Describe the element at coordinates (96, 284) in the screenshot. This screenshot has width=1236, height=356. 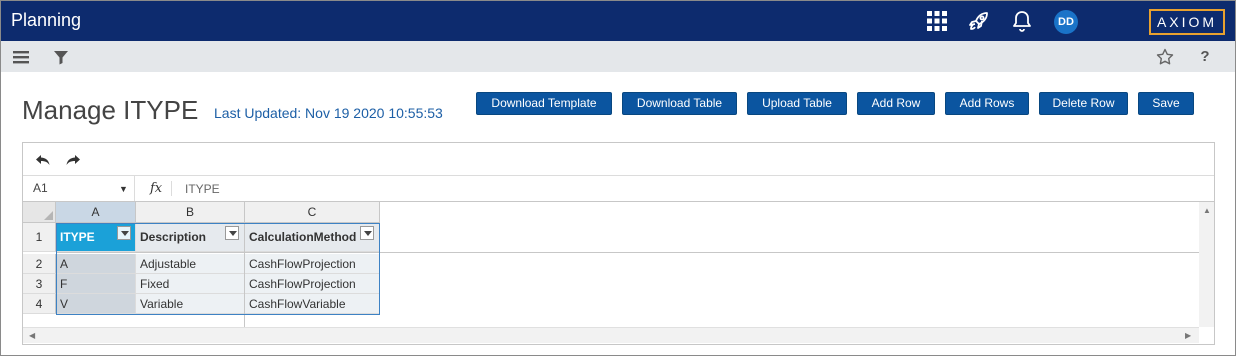
I see `table-cell: F` at that location.